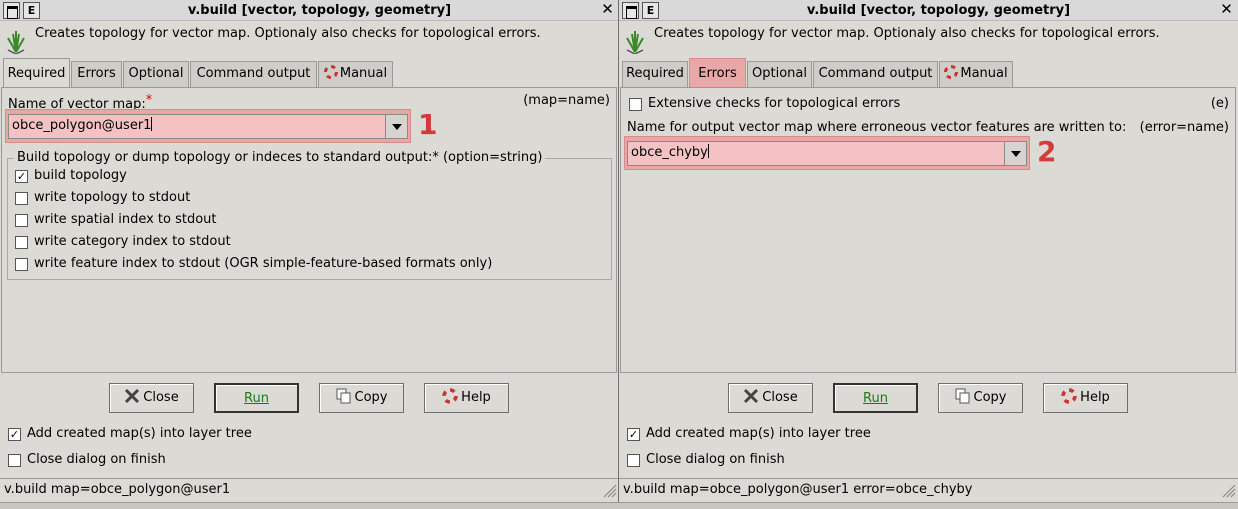 The height and width of the screenshot is (509, 1238). What do you see at coordinates (774, 103) in the screenshot?
I see `extensive-checks-label: Extensive checks for topological errors` at bounding box center [774, 103].